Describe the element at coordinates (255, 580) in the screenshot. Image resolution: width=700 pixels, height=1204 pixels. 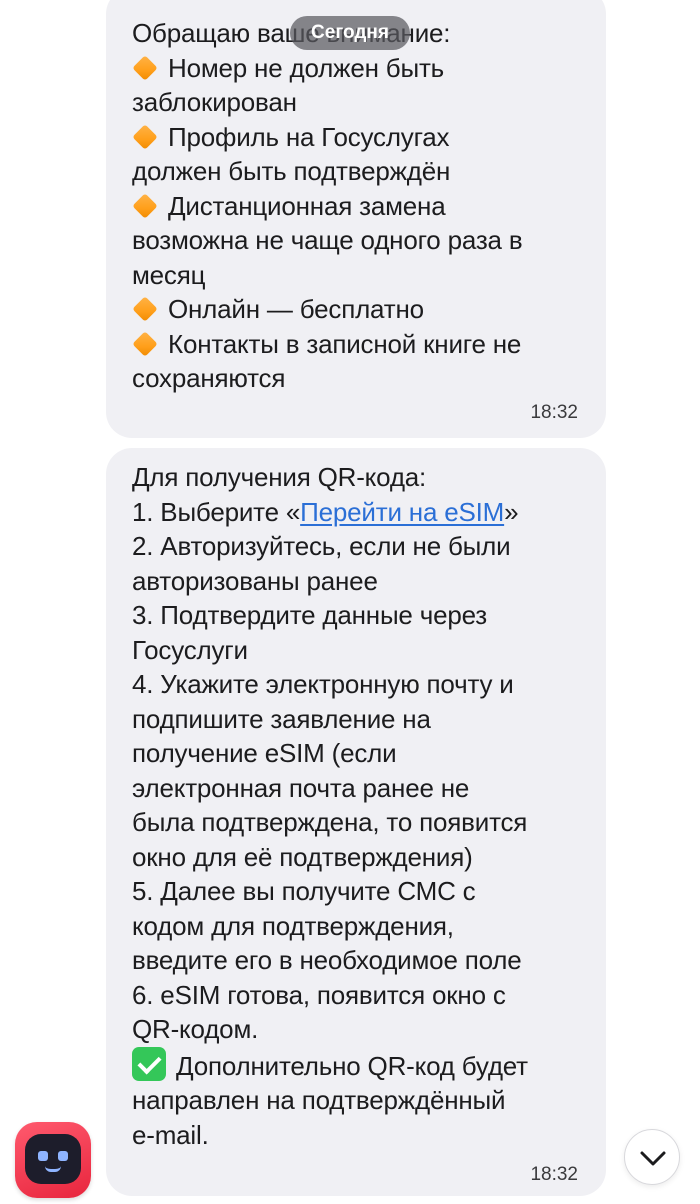
I see `message-2-line: авторизованы ранее` at that location.